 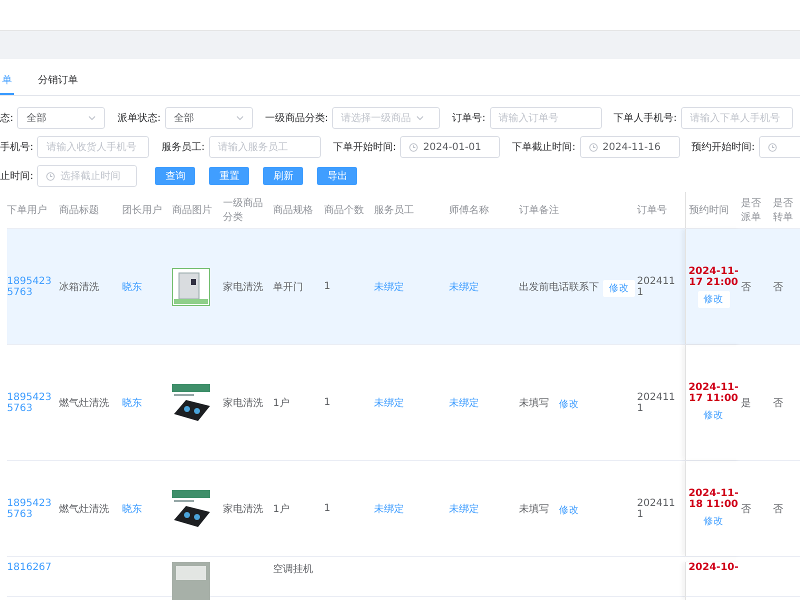 What do you see at coordinates (469, 118) in the screenshot?
I see `filter-label: 订单号:` at bounding box center [469, 118].